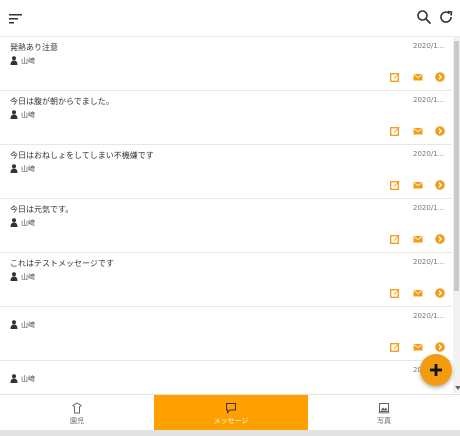 This screenshot has height=436, width=460. What do you see at coordinates (424, 17) in the screenshot?
I see `search-icon` at bounding box center [424, 17].